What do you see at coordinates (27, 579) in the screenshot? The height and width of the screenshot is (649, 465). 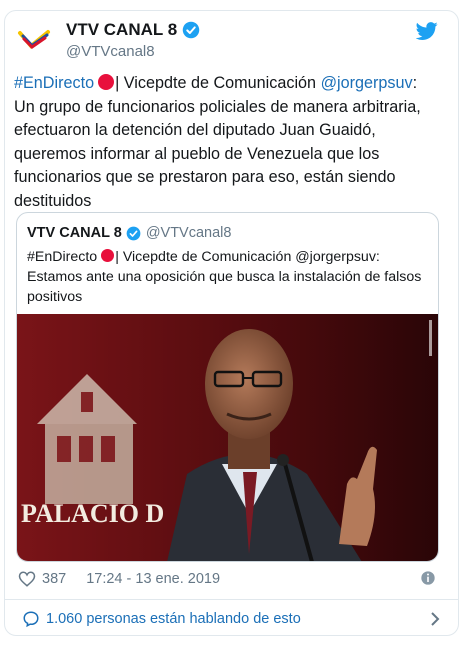 I see `heart-icon` at bounding box center [27, 579].